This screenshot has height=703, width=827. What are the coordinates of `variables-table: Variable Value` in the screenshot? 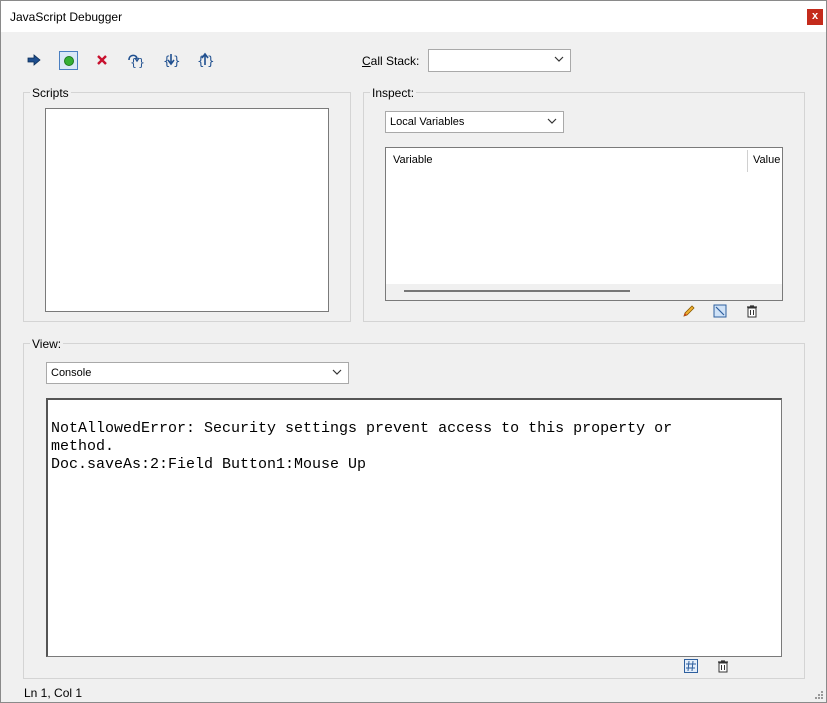 It's located at (584, 224).